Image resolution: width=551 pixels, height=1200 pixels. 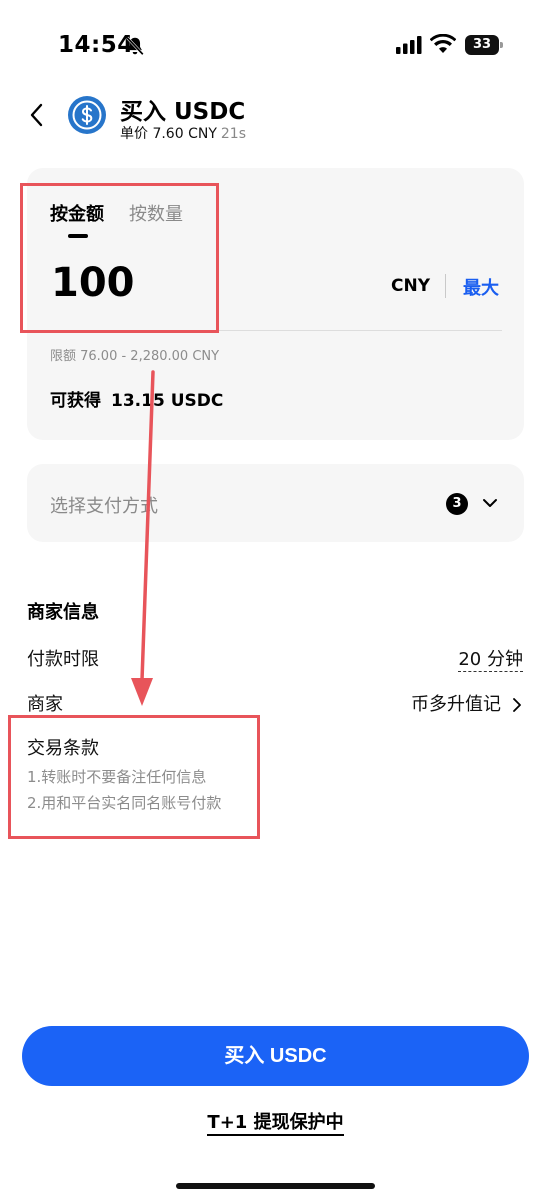 I want to click on payment-limit-label: 付款时限, so click(x=63, y=659).